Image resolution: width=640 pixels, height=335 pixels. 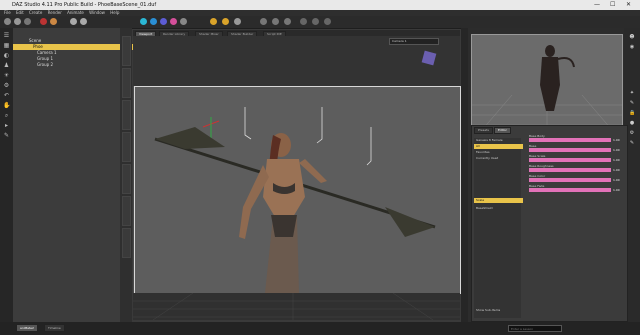 I want to click on prop-base-scale: Base Scale 1.00, so click(x=575, y=159).